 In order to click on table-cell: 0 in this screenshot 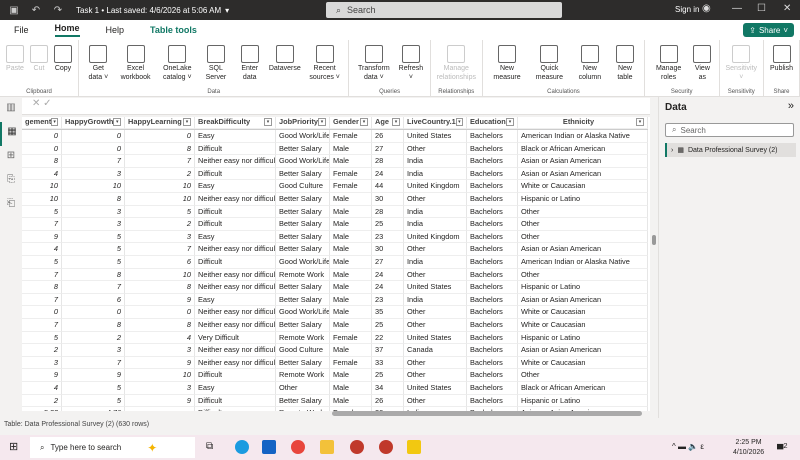, I will do `click(93, 136)`.